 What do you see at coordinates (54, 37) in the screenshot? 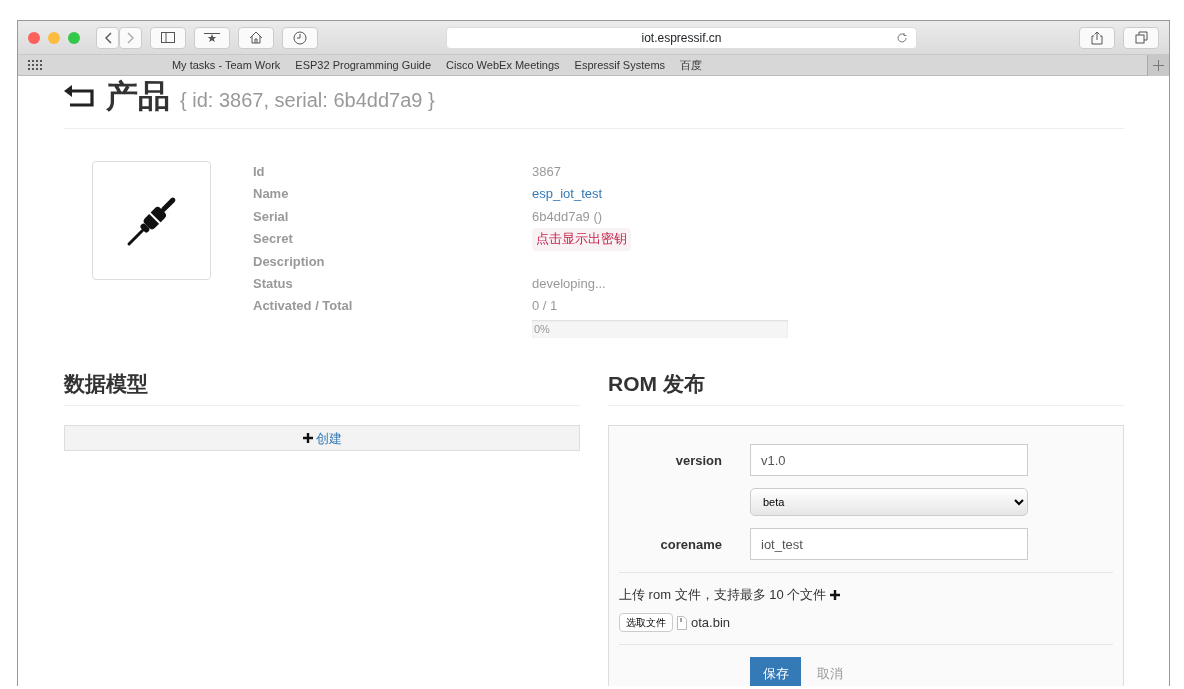
I see `minimize-window-button` at bounding box center [54, 37].